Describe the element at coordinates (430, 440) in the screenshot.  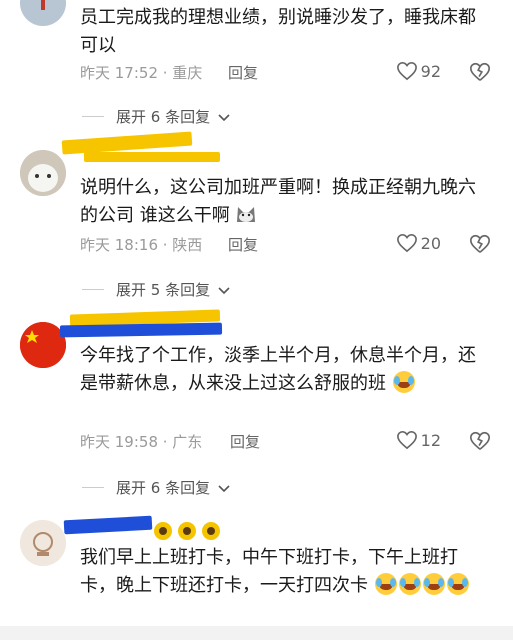
I see `like-count: 12` at that location.